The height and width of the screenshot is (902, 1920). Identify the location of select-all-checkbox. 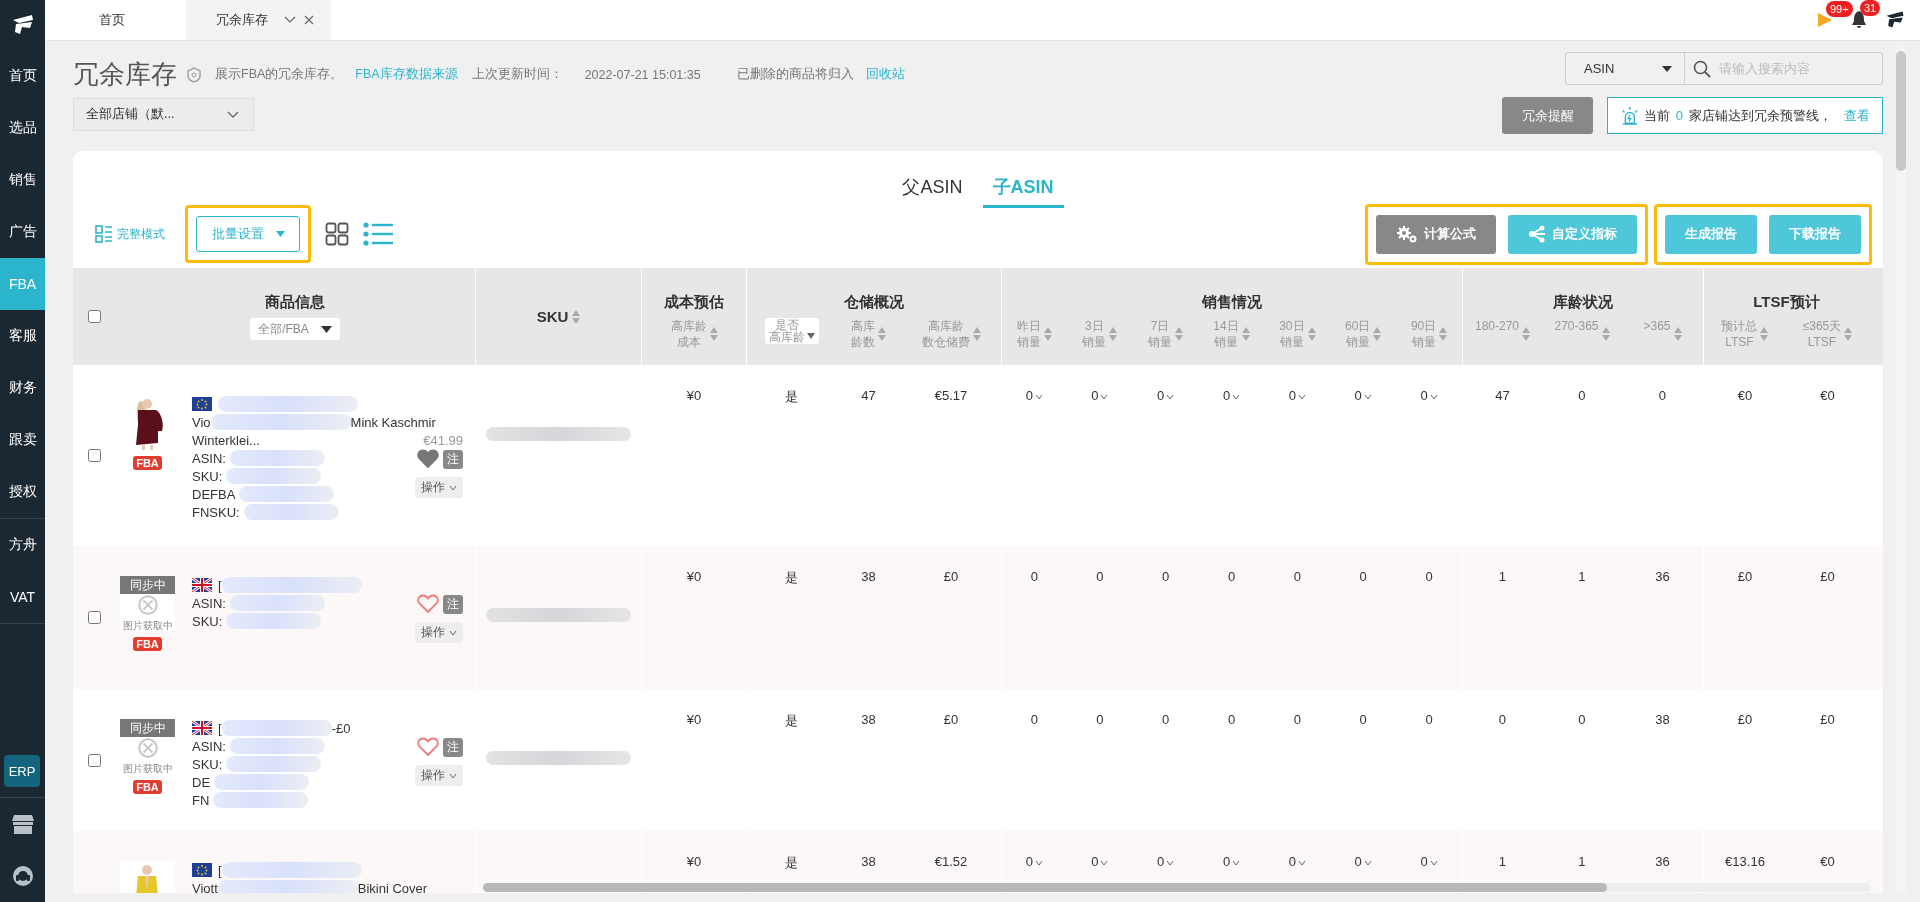
(94, 316).